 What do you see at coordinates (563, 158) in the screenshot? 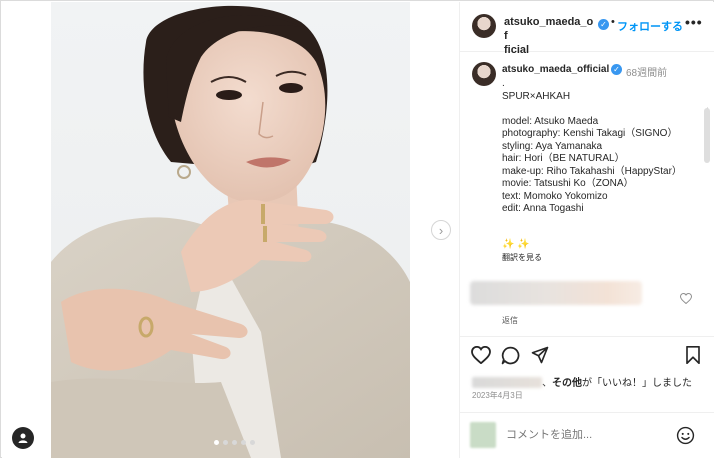
I see `caption-line: hair: Hori（BE NATURAL）` at bounding box center [563, 158].